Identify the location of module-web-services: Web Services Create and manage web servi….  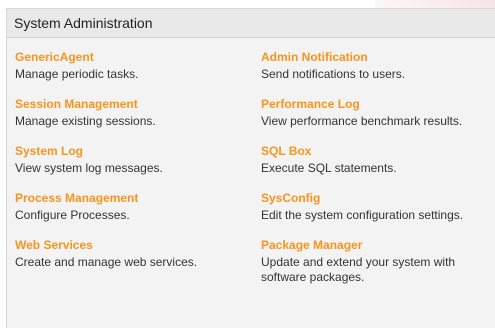
(130, 254).